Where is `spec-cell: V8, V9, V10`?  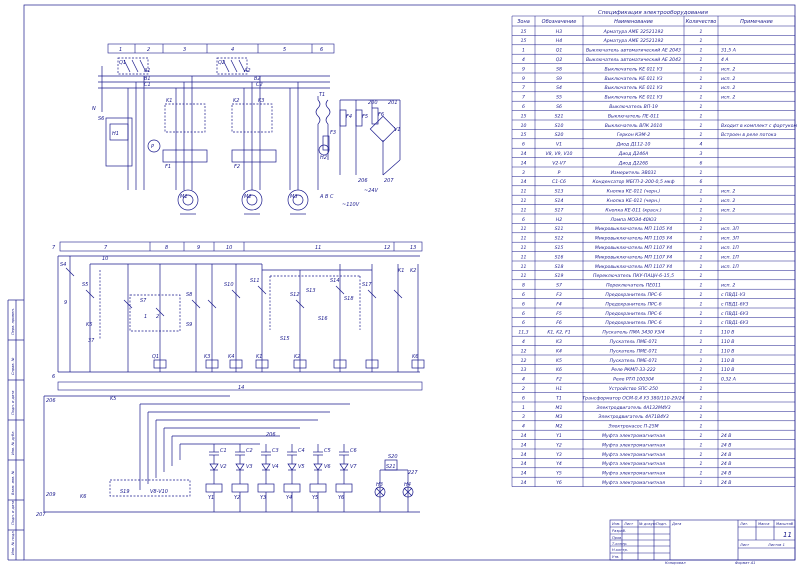
spec-cell: V8, V9, V10 is located at coordinates (559, 154).